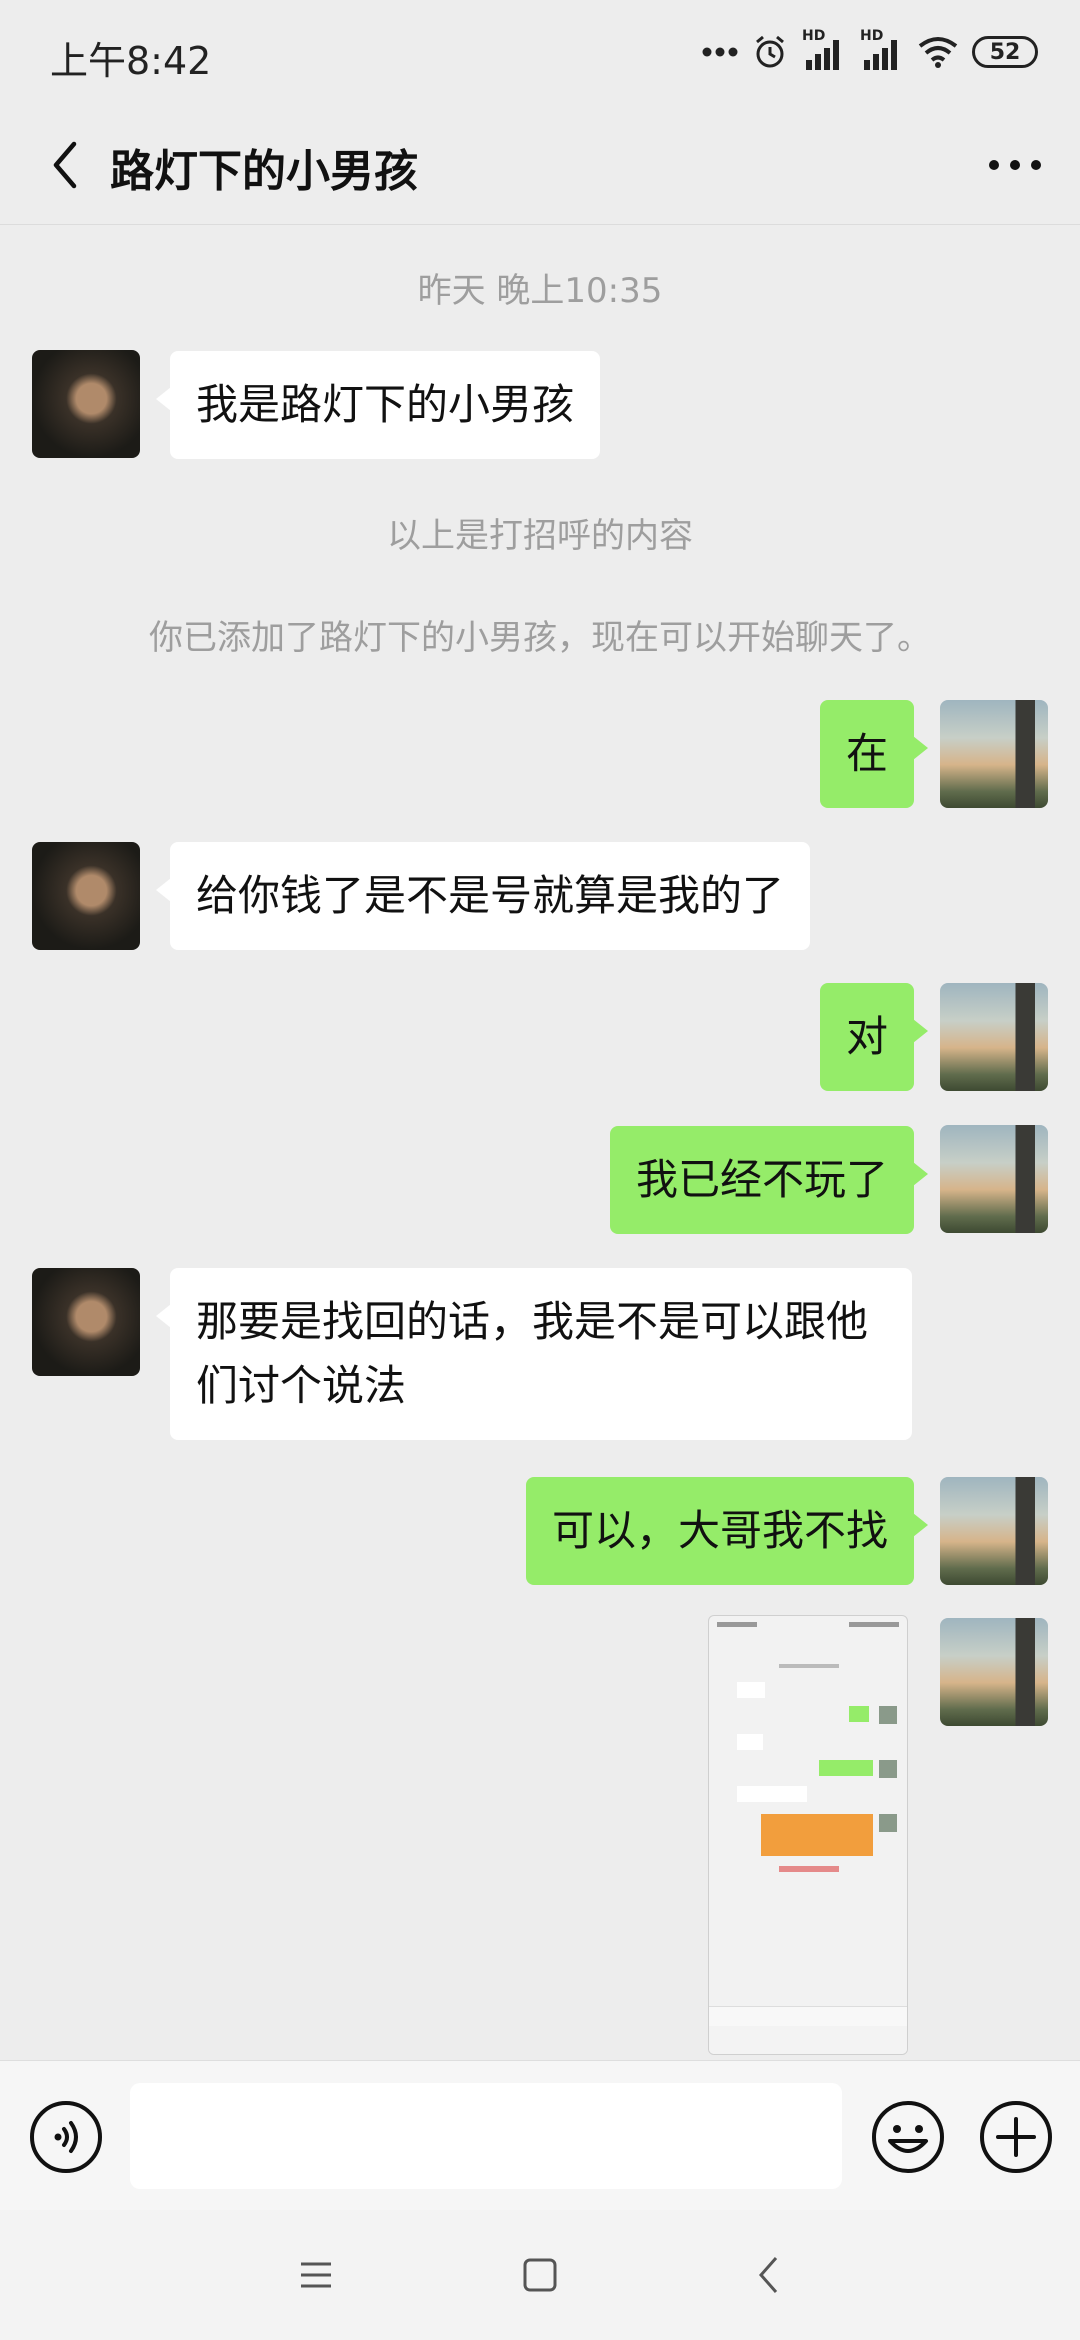 Image resolution: width=1080 pixels, height=2340 pixels. Describe the element at coordinates (808, 1835) in the screenshot. I see `image-message-screenshot` at that location.